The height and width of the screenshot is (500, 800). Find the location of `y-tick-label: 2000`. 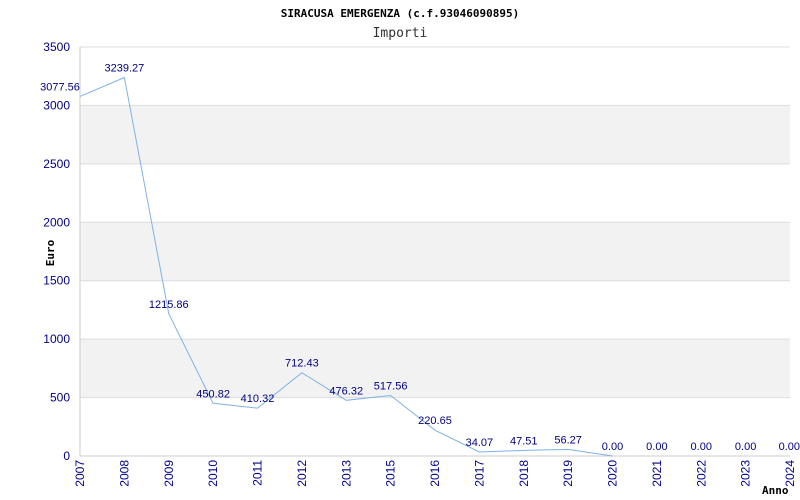

y-tick-label: 2000 is located at coordinates (56, 222).